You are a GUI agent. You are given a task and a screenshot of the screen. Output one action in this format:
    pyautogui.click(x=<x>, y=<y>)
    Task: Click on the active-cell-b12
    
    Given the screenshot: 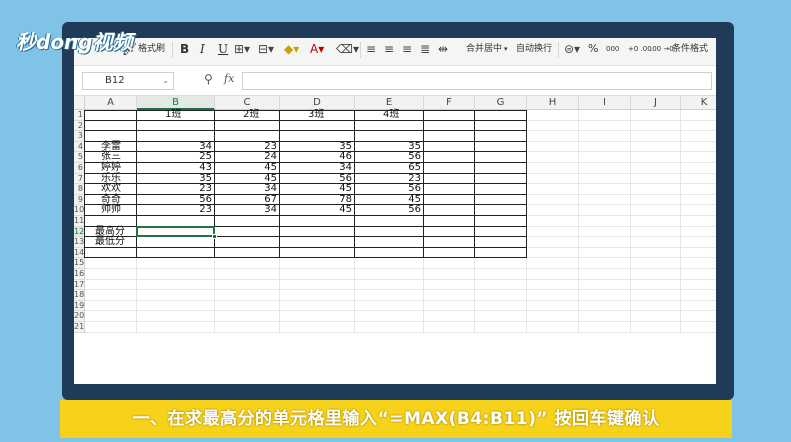 What is the action you would take?
    pyautogui.click(x=175, y=231)
    